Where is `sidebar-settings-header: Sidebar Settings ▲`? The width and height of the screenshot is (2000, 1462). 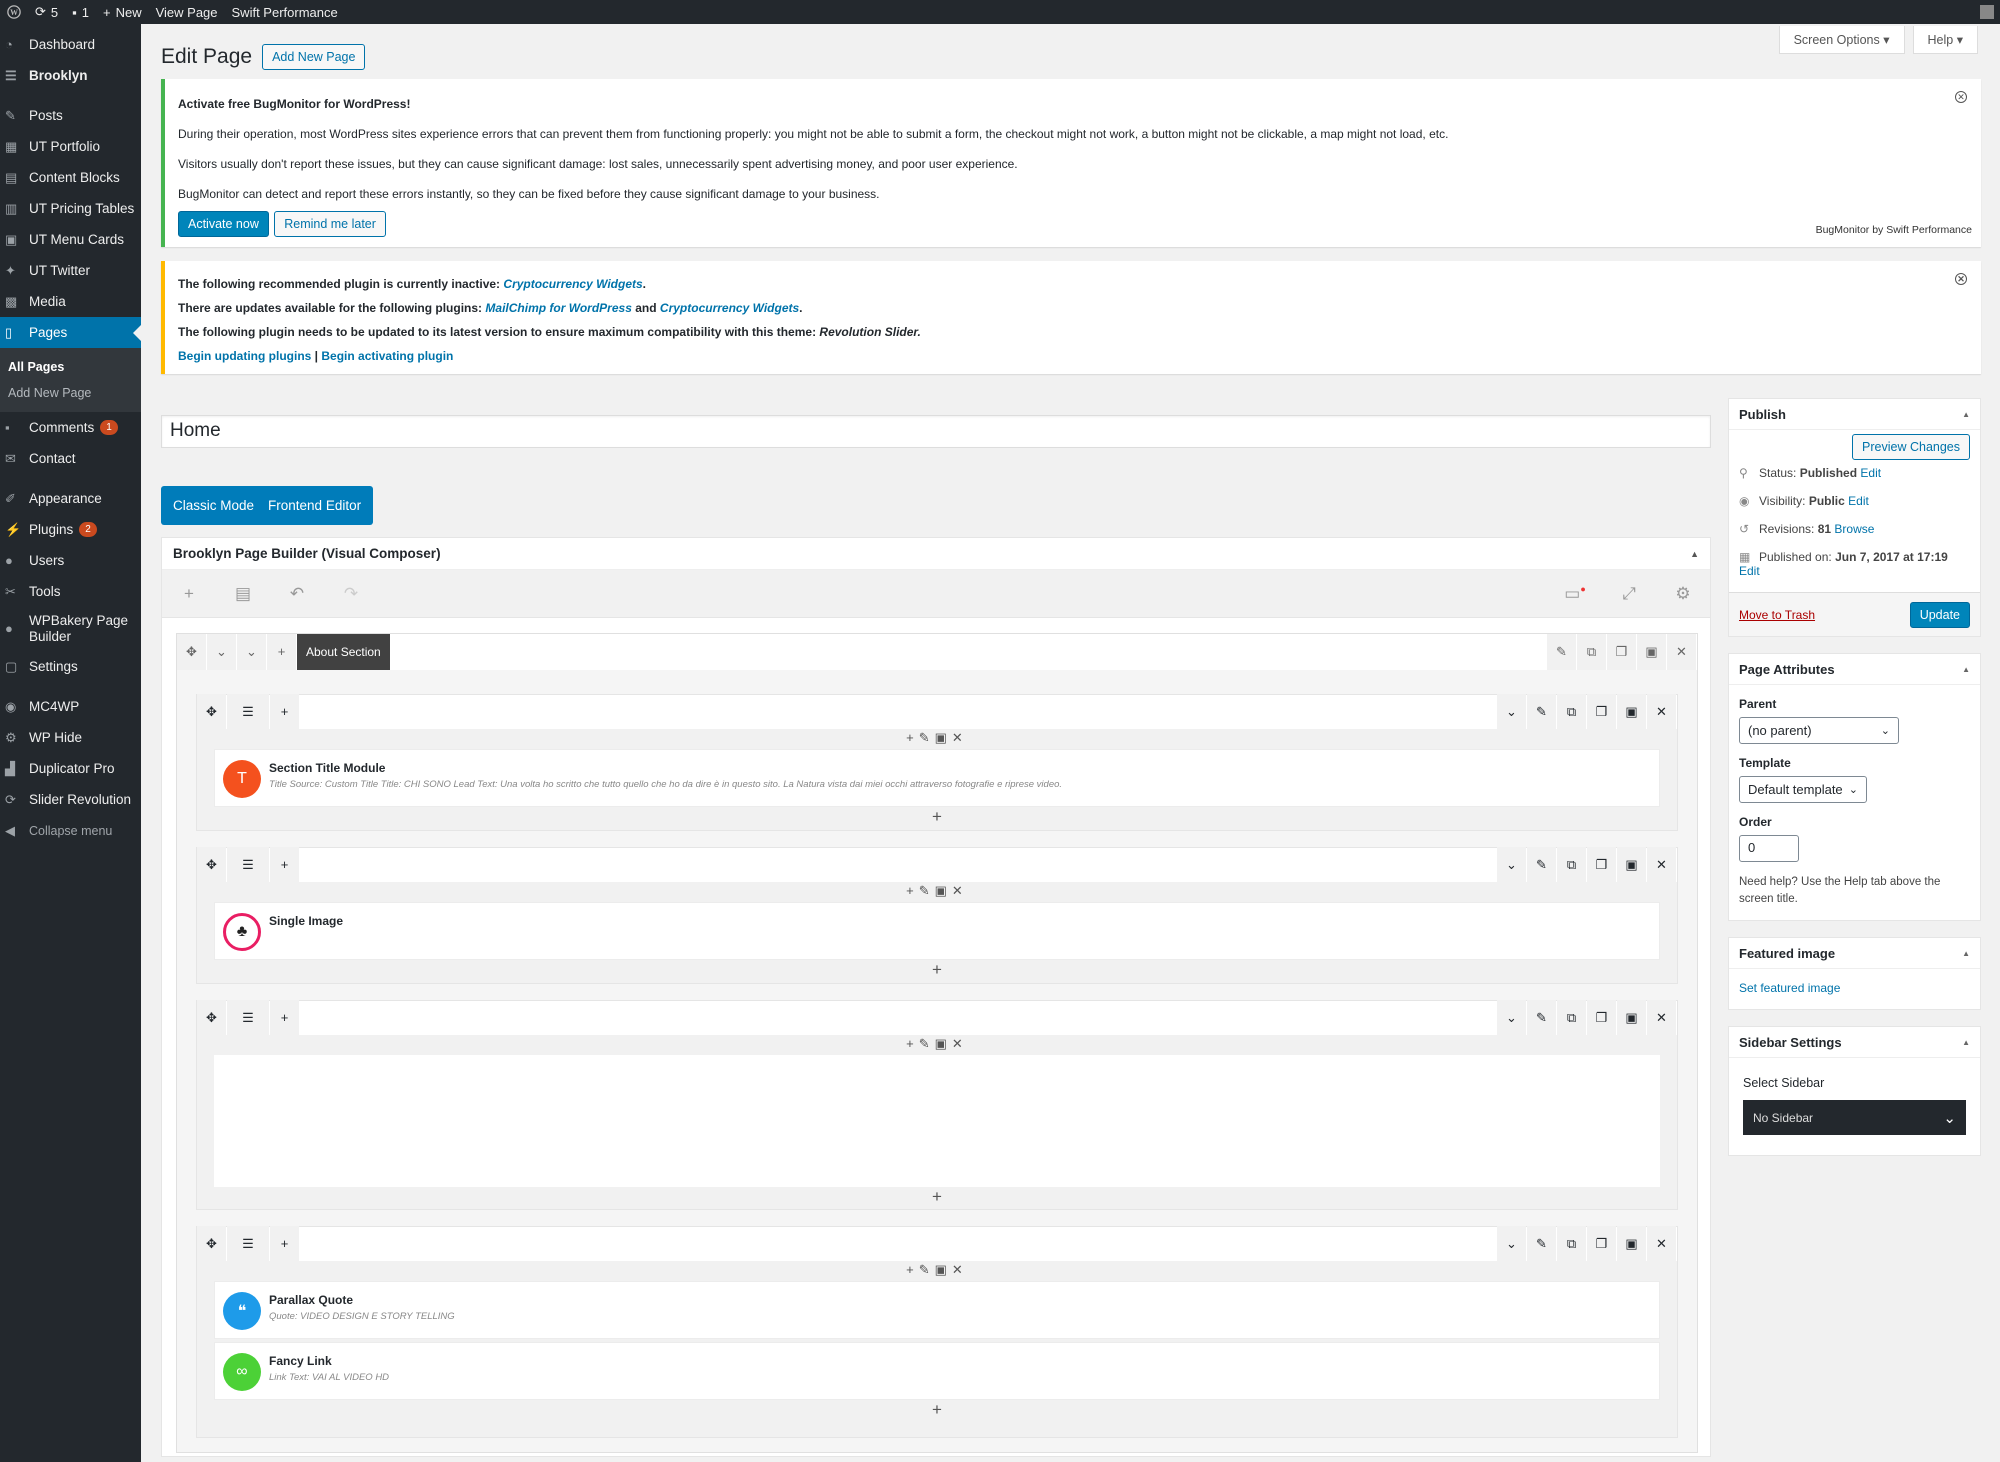 sidebar-settings-header: Sidebar Settings ▲ is located at coordinates (1854, 1042).